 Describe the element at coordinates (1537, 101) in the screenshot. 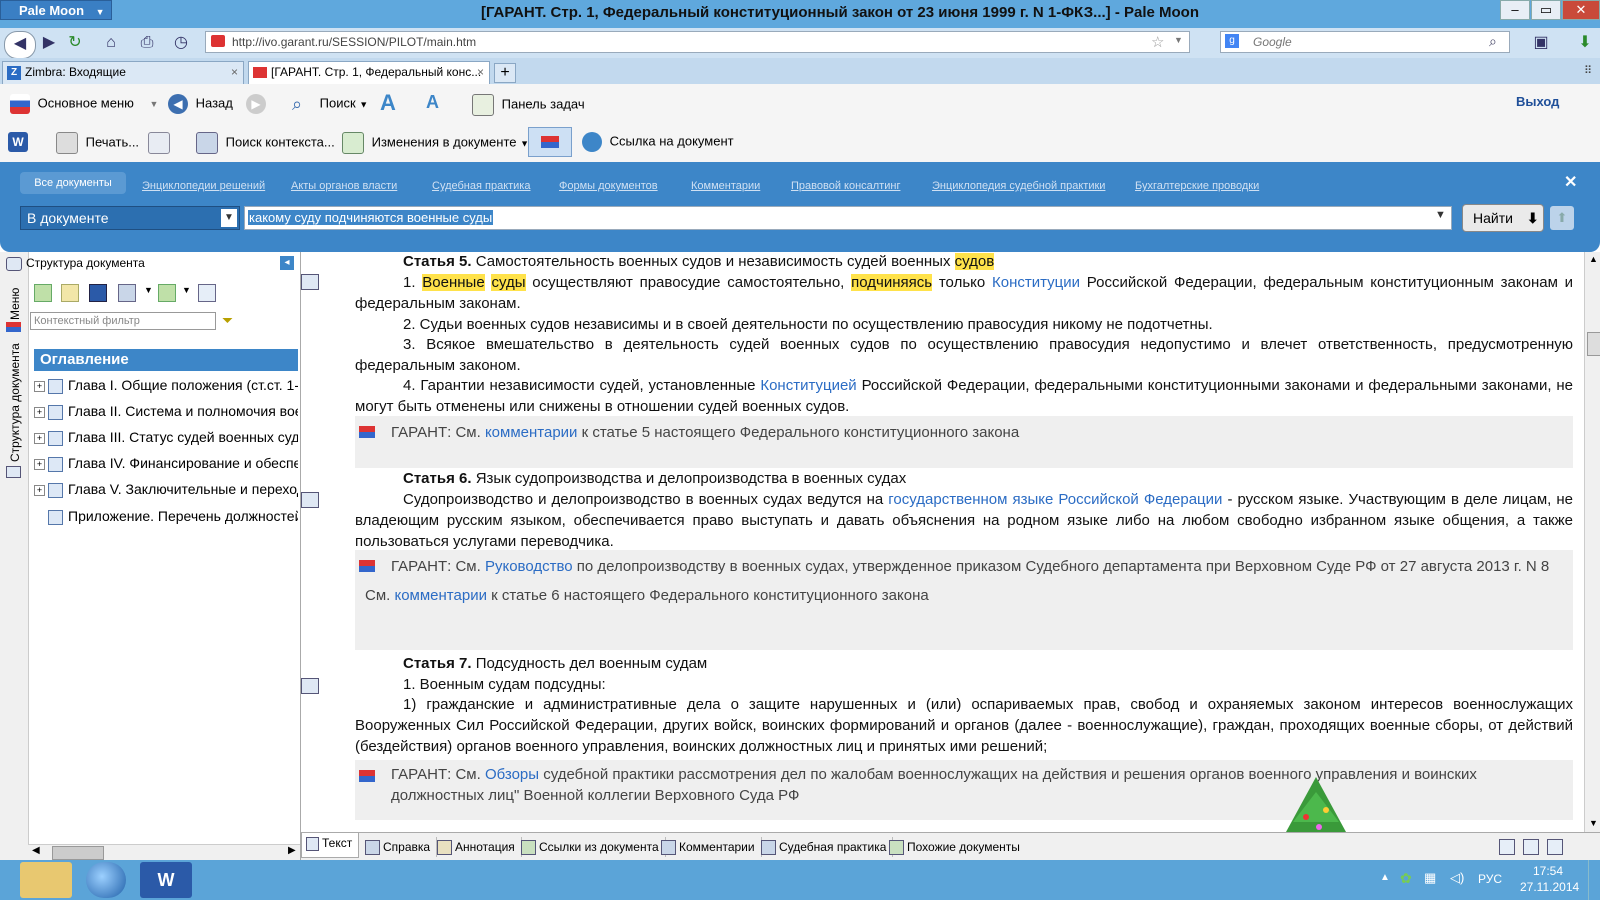

I see `exit-link: Выход` at that location.